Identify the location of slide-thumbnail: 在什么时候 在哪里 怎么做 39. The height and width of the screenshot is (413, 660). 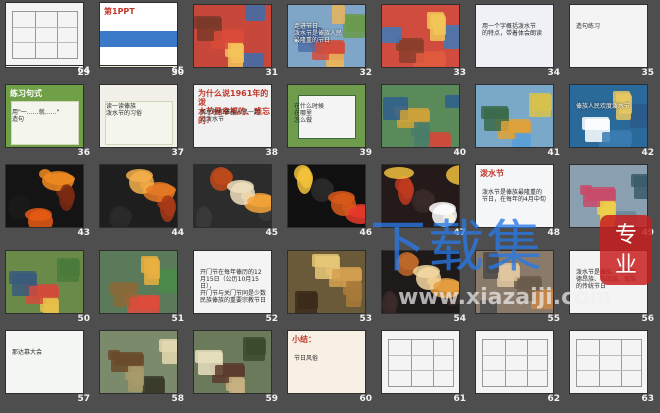
(331, 122).